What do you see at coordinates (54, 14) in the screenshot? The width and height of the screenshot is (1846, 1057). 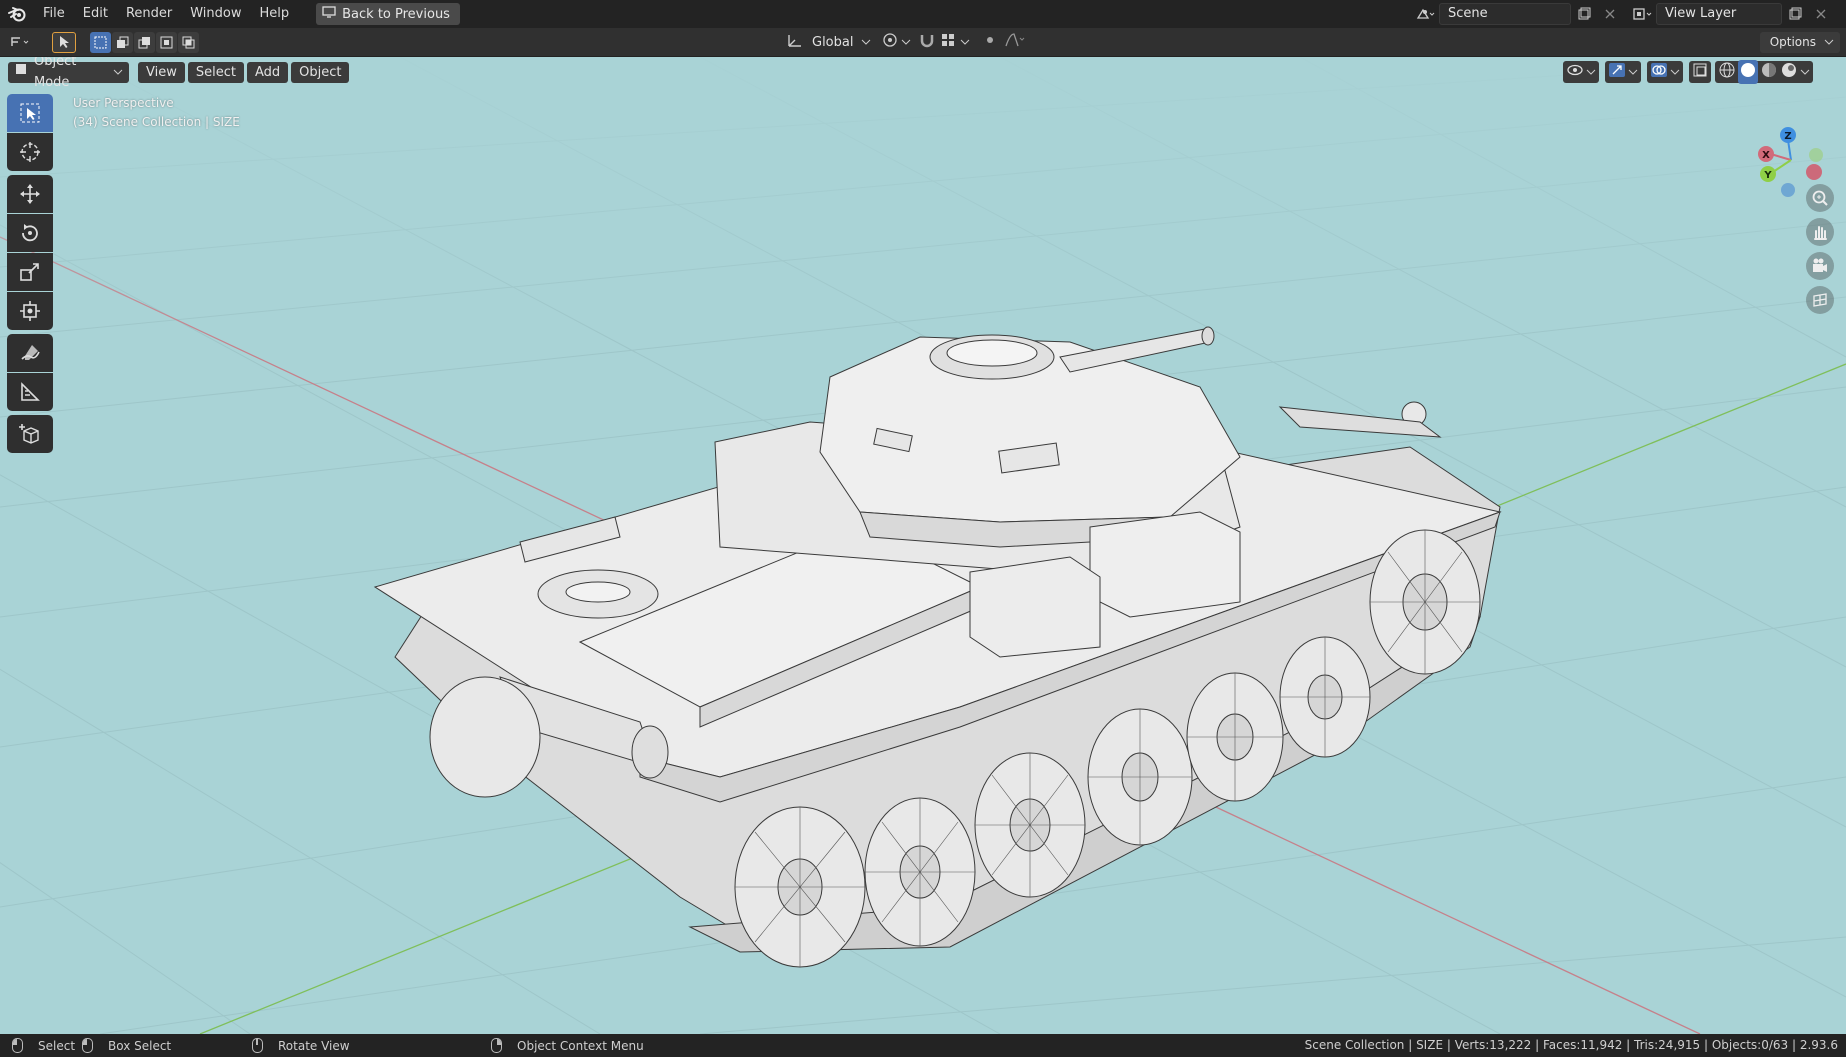 I see `menu-file: File` at bounding box center [54, 14].